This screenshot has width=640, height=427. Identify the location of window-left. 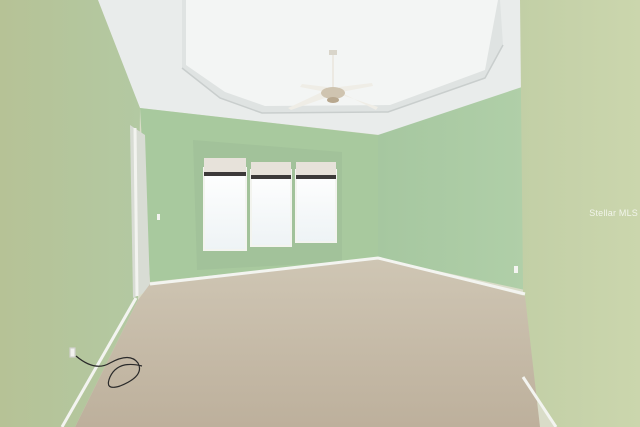
(225, 204).